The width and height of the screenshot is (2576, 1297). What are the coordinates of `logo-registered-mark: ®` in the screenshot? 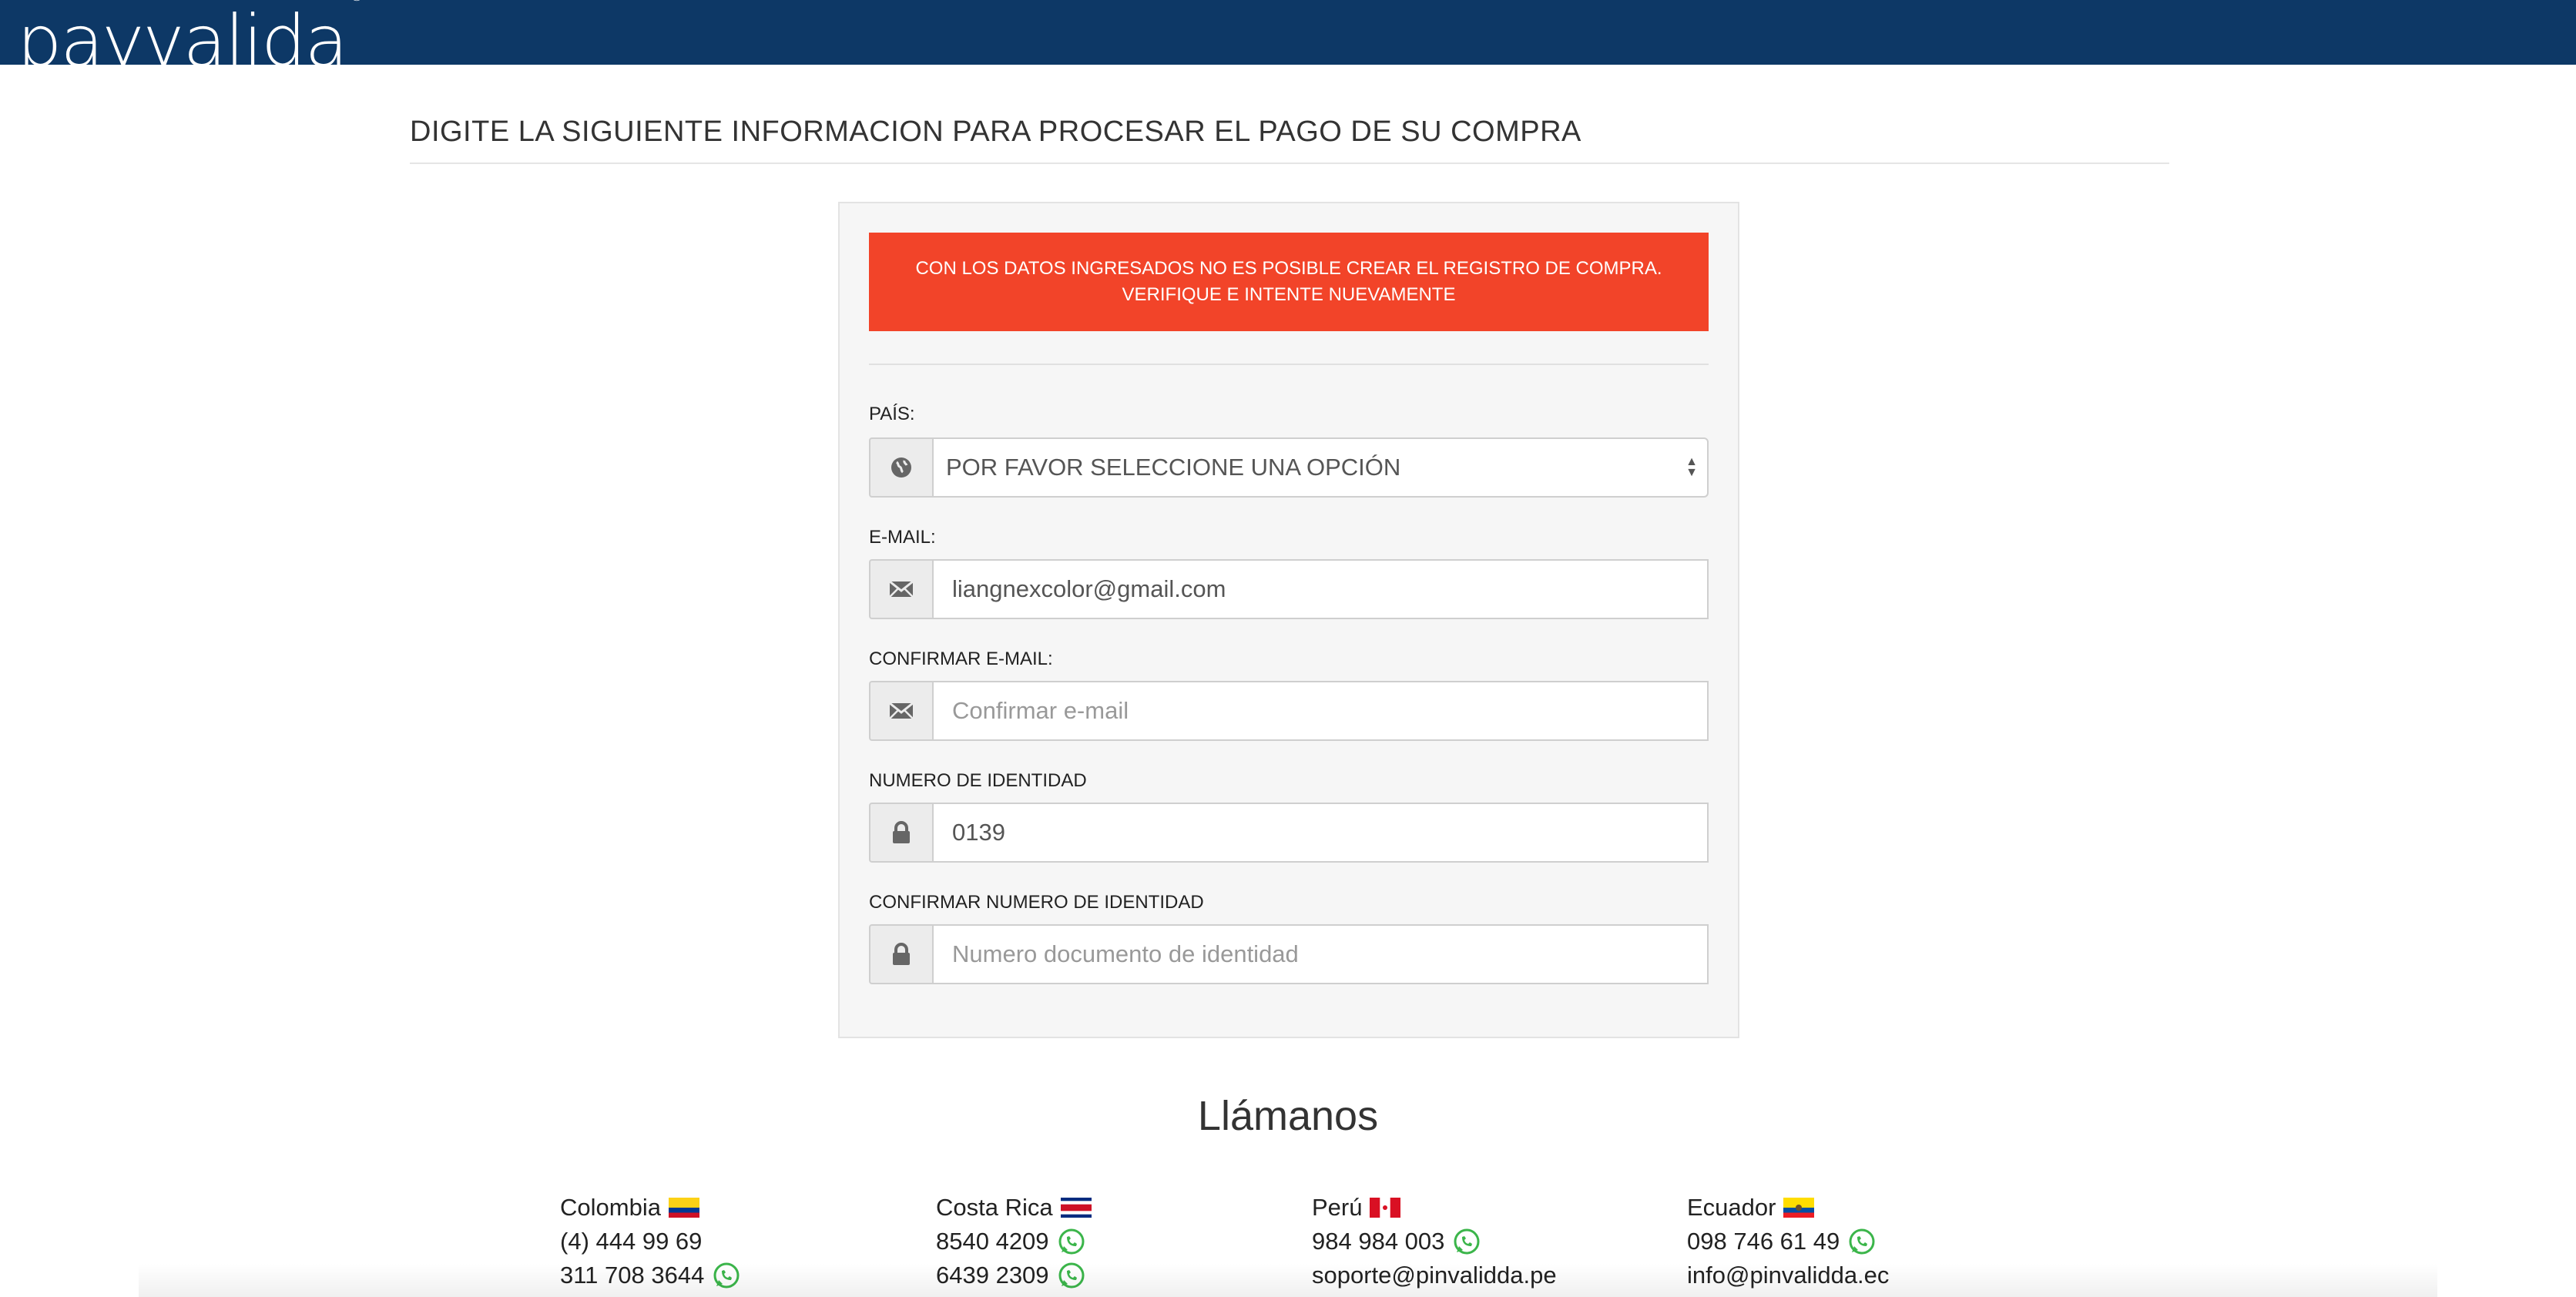 It's located at (356, 2).